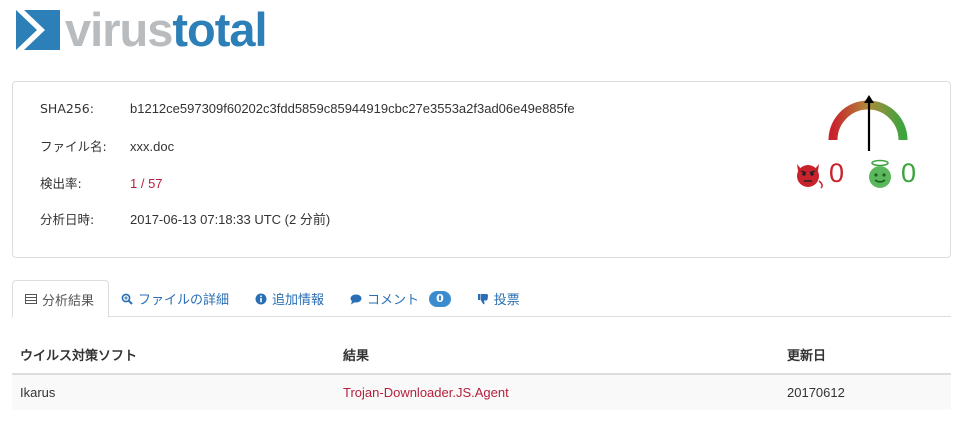 The image size is (966, 421). I want to click on tab-additional-info: 追加情報, so click(290, 298).